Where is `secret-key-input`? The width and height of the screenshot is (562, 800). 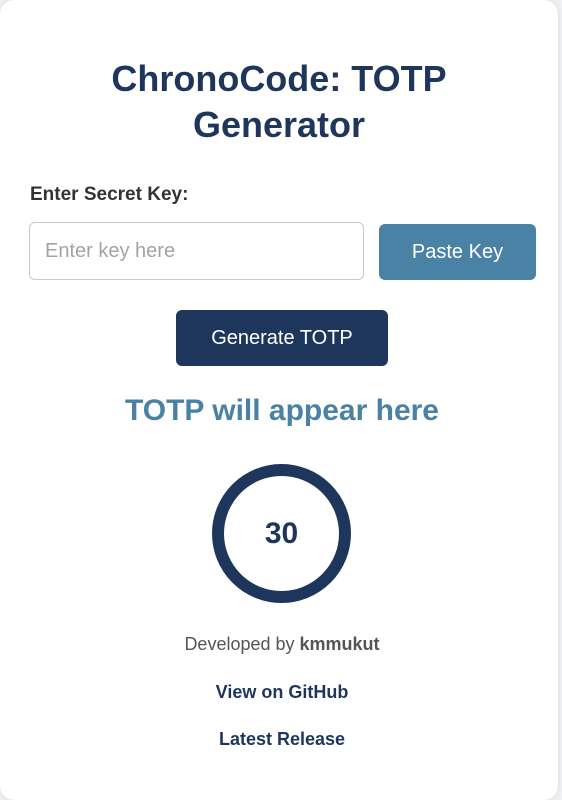
secret-key-input is located at coordinates (196, 251).